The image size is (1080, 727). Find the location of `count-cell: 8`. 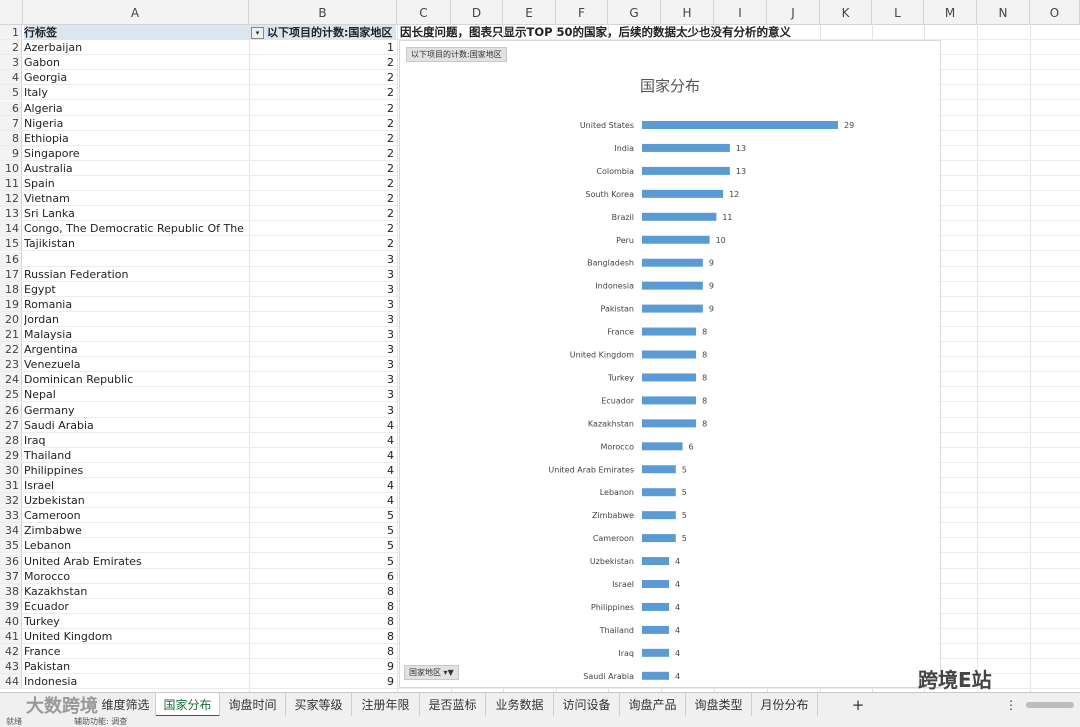

count-cell: 8 is located at coordinates (322, 591).